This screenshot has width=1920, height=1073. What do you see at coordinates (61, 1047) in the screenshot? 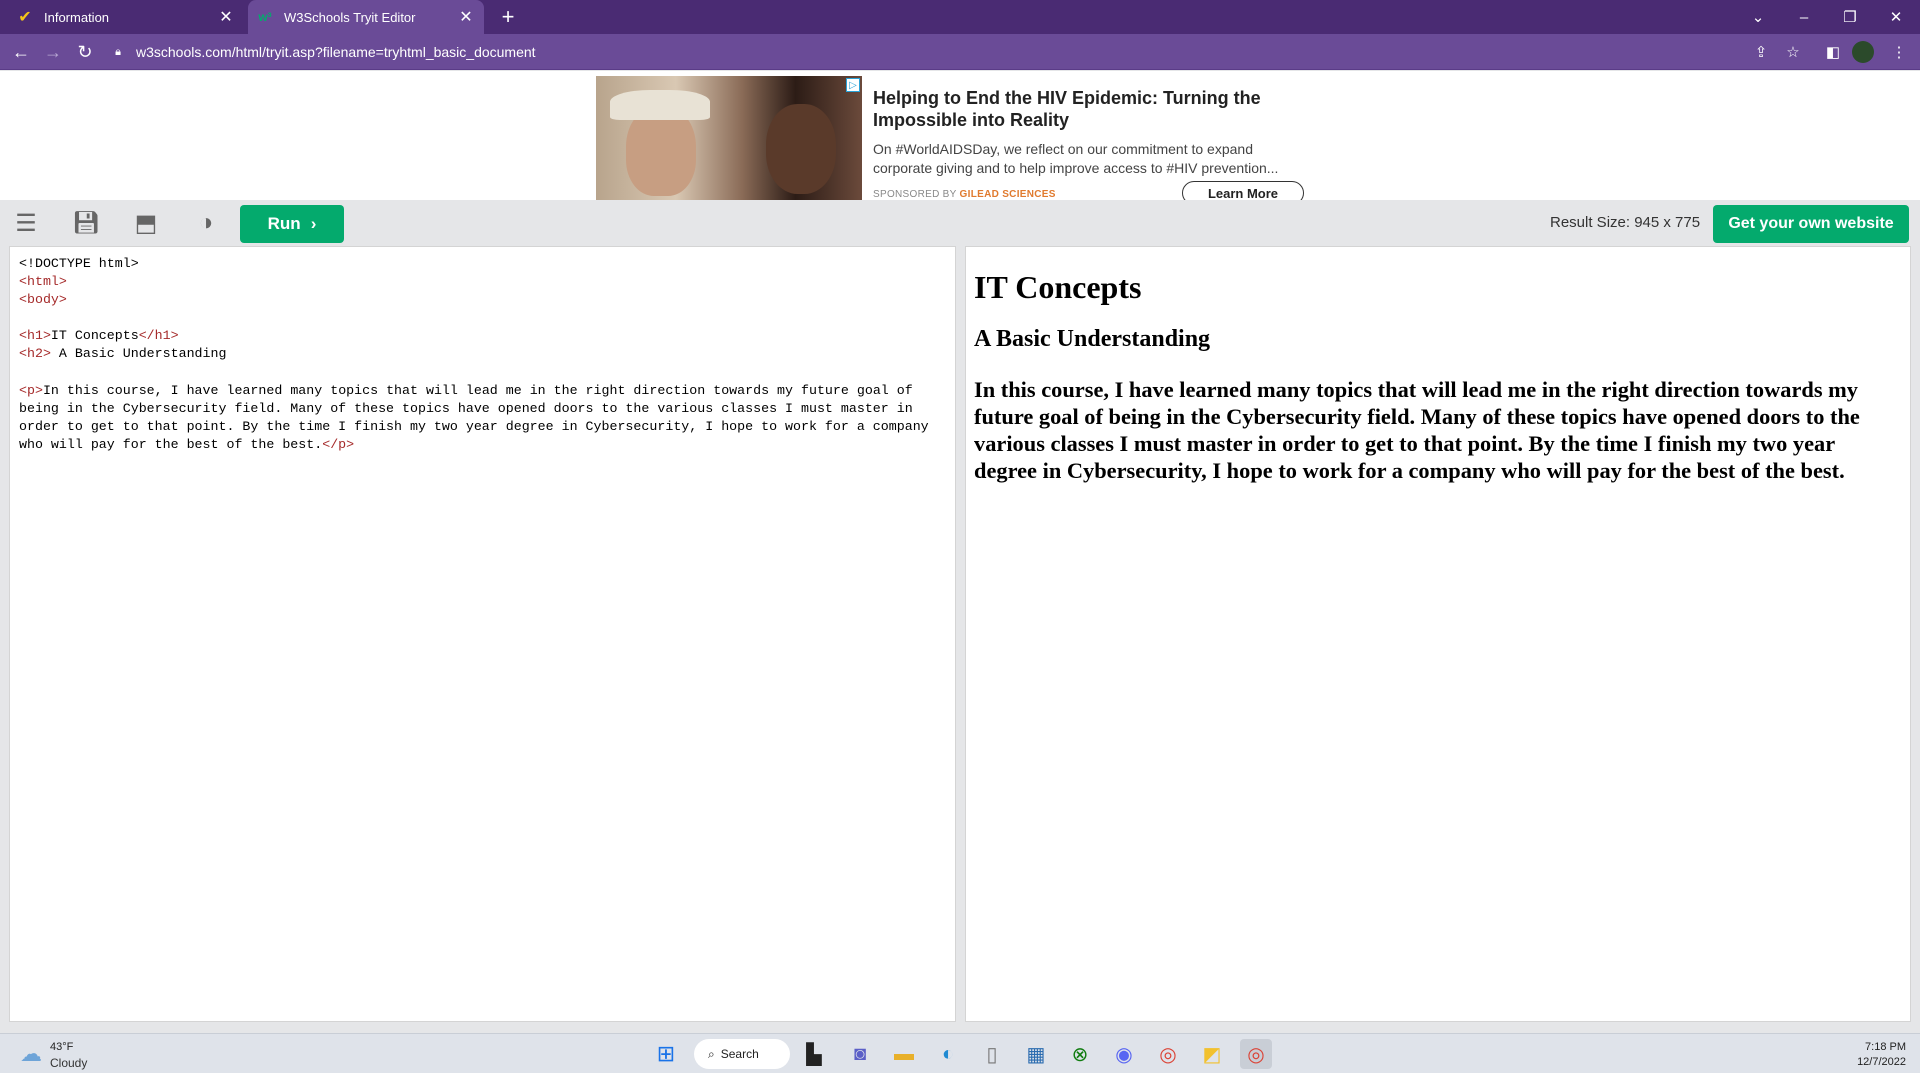
I see `weather-temperature: 43°F` at bounding box center [61, 1047].